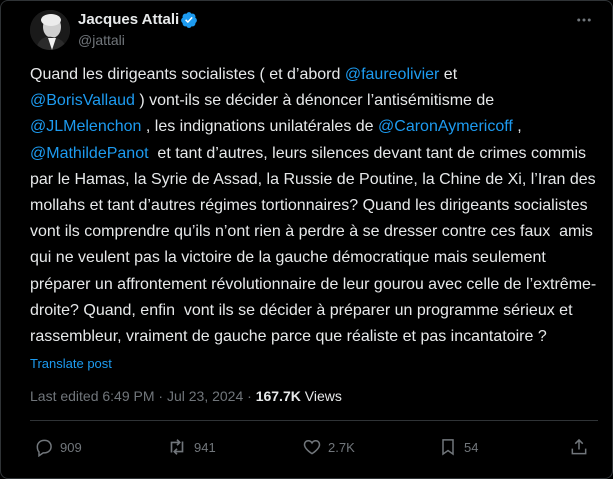 The height and width of the screenshot is (479, 613). What do you see at coordinates (89, 153) in the screenshot?
I see `mention-link: @MathildePanot` at bounding box center [89, 153].